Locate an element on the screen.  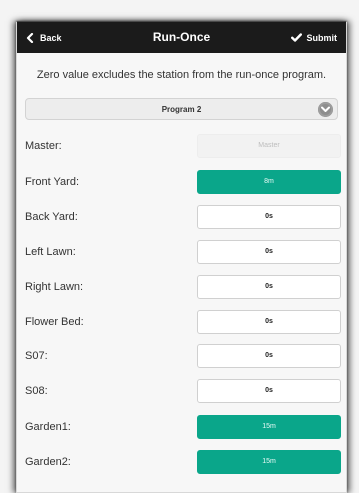
station-label: Master: is located at coordinates (43, 146).